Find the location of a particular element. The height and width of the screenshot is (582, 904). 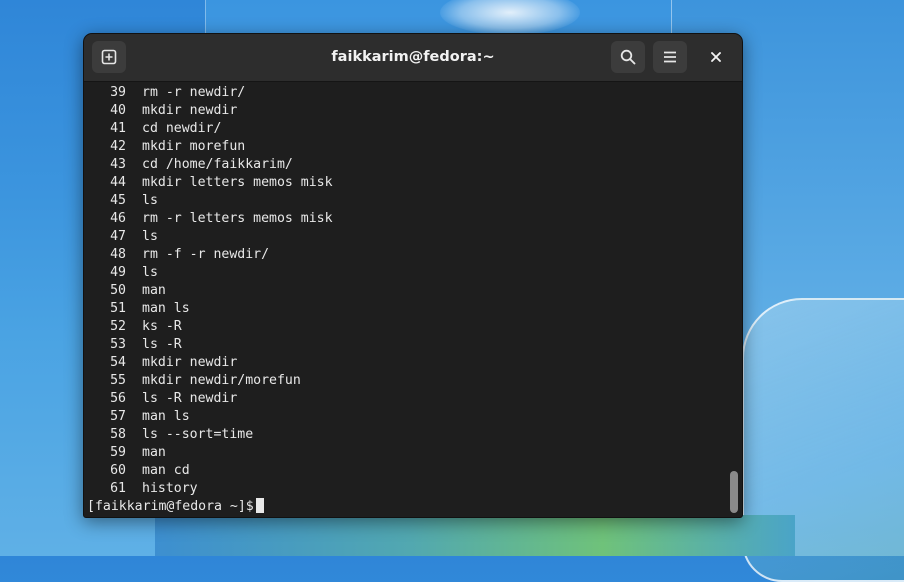

history-number: 43 is located at coordinates (118, 164).